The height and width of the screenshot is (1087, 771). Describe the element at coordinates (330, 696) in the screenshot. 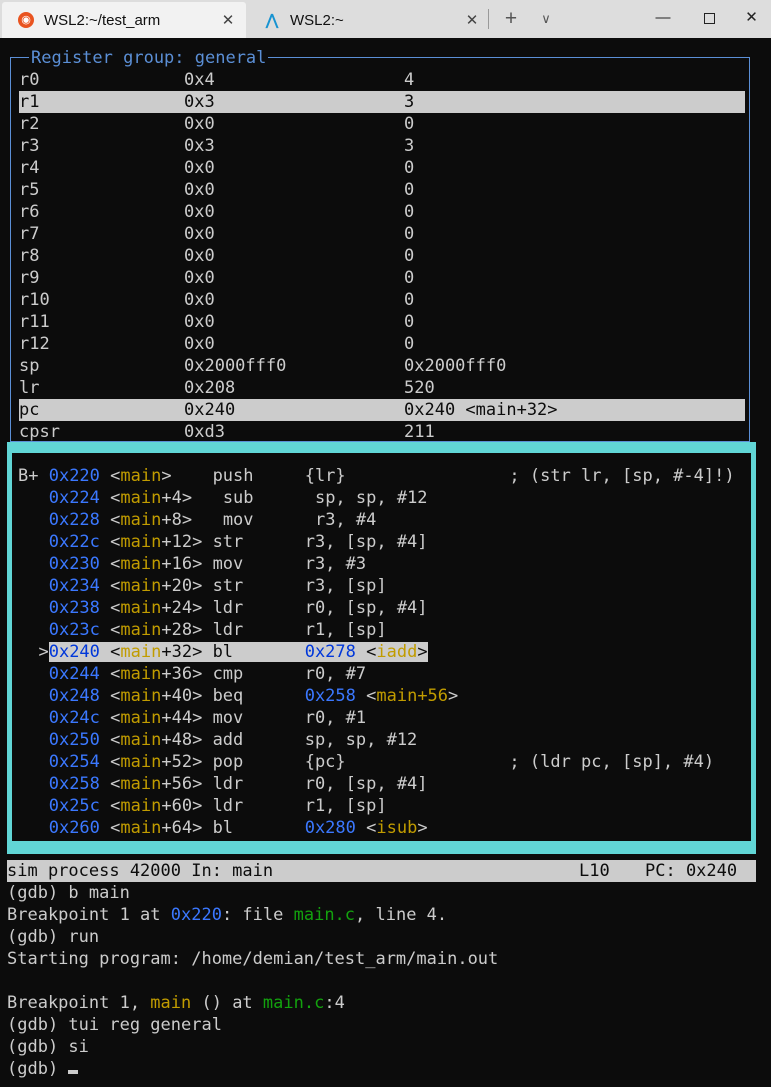

I see `asm-target-address: 0x258` at that location.